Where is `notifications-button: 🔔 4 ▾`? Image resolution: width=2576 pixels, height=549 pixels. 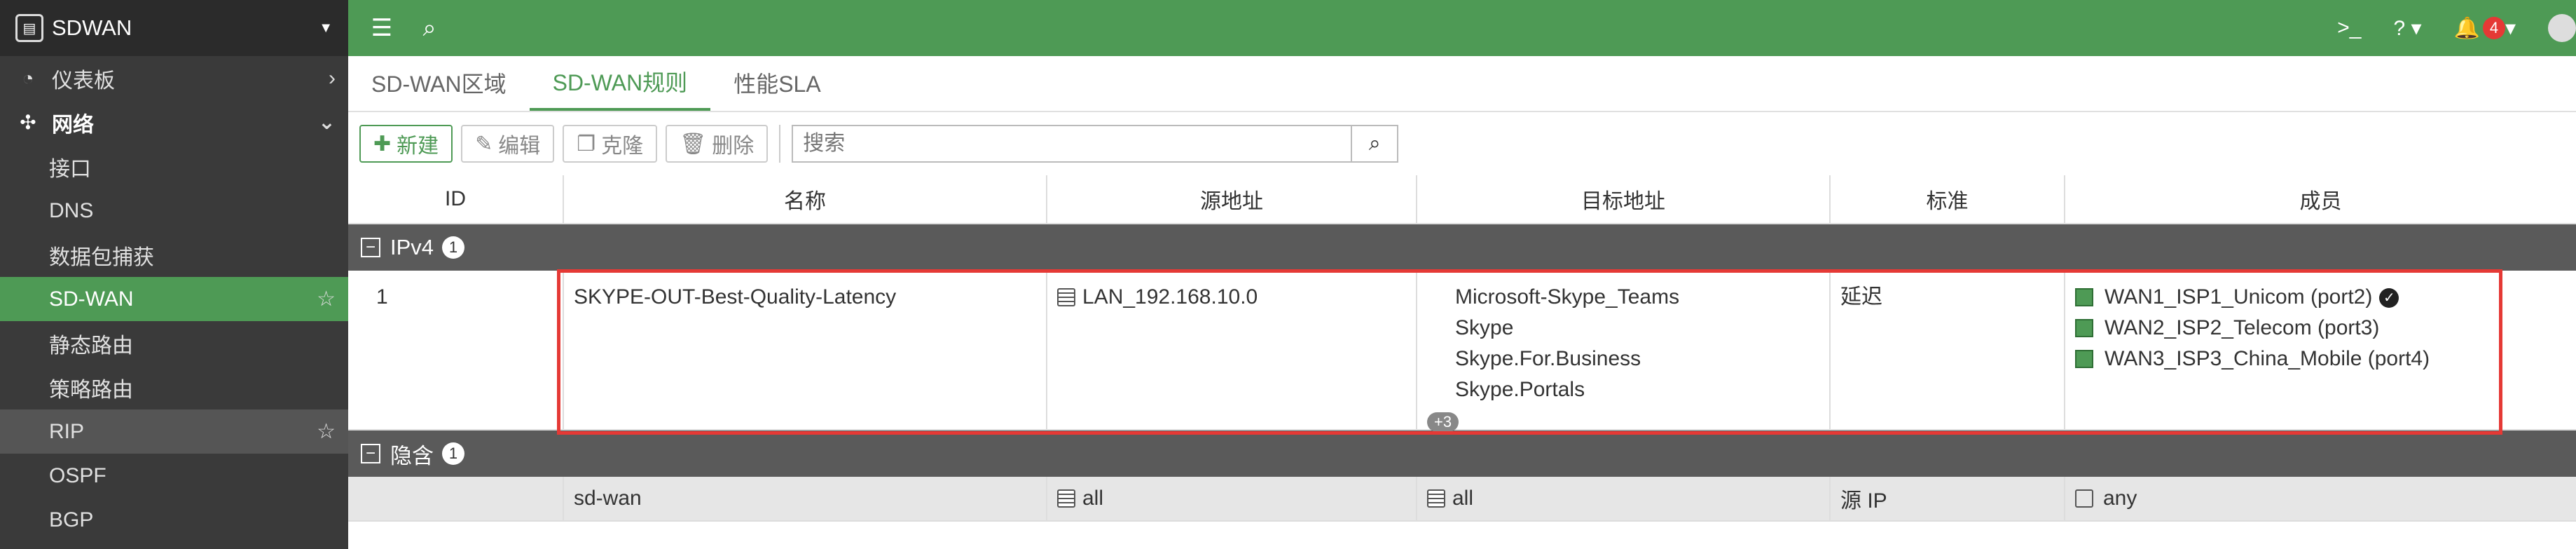 notifications-button: 🔔 4 ▾ is located at coordinates (2485, 29).